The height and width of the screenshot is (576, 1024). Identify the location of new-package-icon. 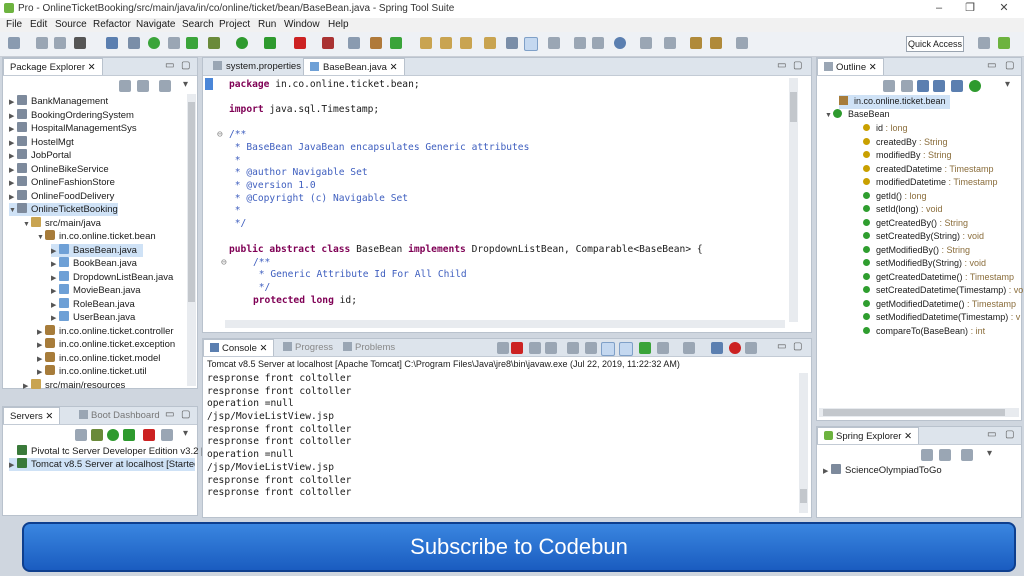
(376, 43).